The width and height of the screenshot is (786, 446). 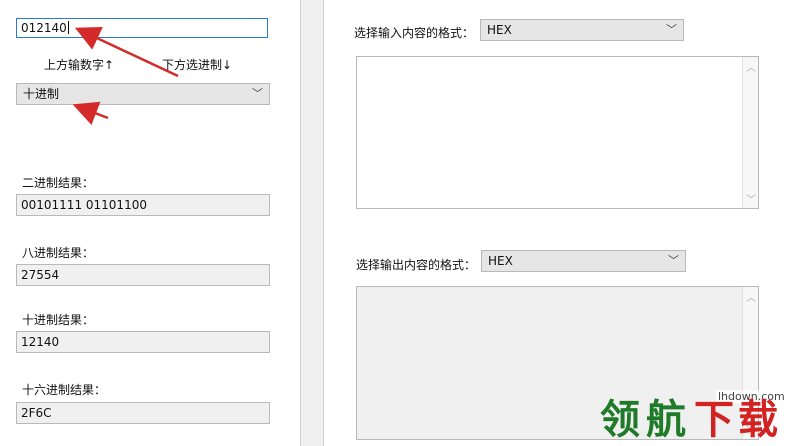 I want to click on decimal-result-field: 12140, so click(x=143, y=342).